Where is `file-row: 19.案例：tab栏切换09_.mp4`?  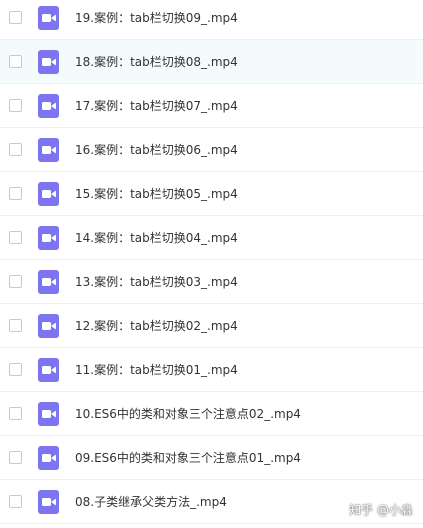
file-row: 19.案例：tab栏切换09_.mp4 is located at coordinates (211, 20).